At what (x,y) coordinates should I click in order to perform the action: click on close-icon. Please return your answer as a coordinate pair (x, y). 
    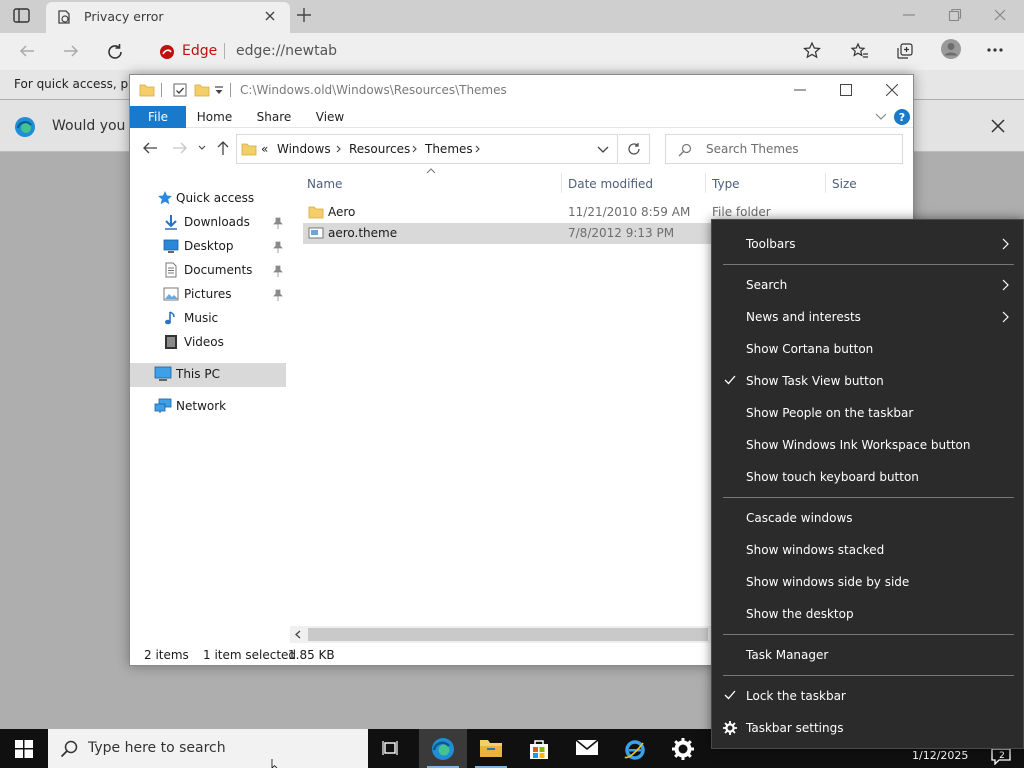
    Looking at the image, I should click on (1000, 15).